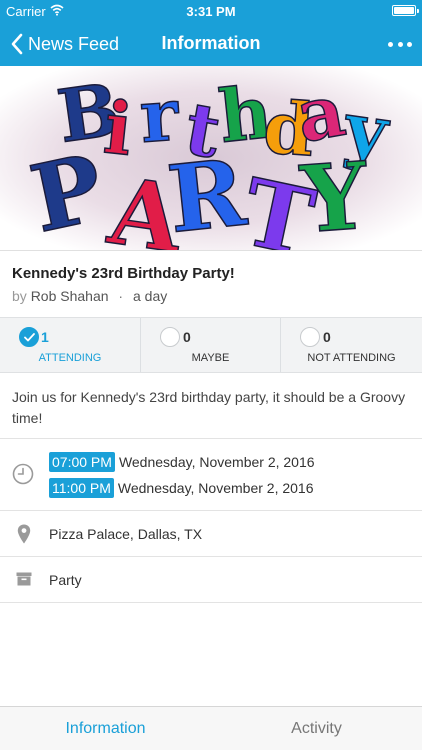 This screenshot has height=750, width=422. Describe the element at coordinates (24, 579) in the screenshot. I see `archive-box-icon` at that location.